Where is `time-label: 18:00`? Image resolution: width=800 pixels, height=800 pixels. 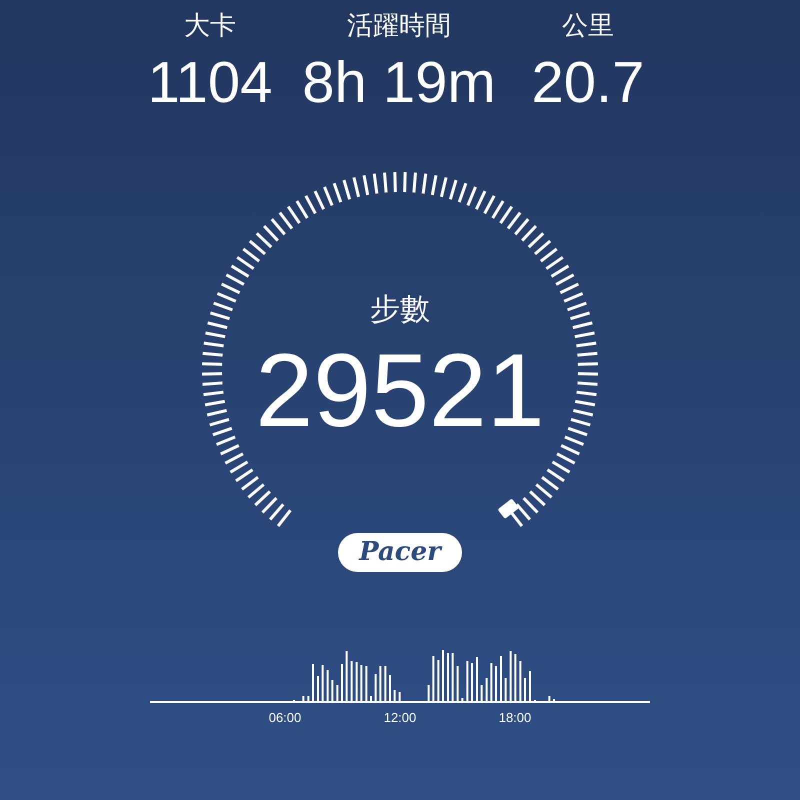
time-label: 18:00 is located at coordinates (515, 718).